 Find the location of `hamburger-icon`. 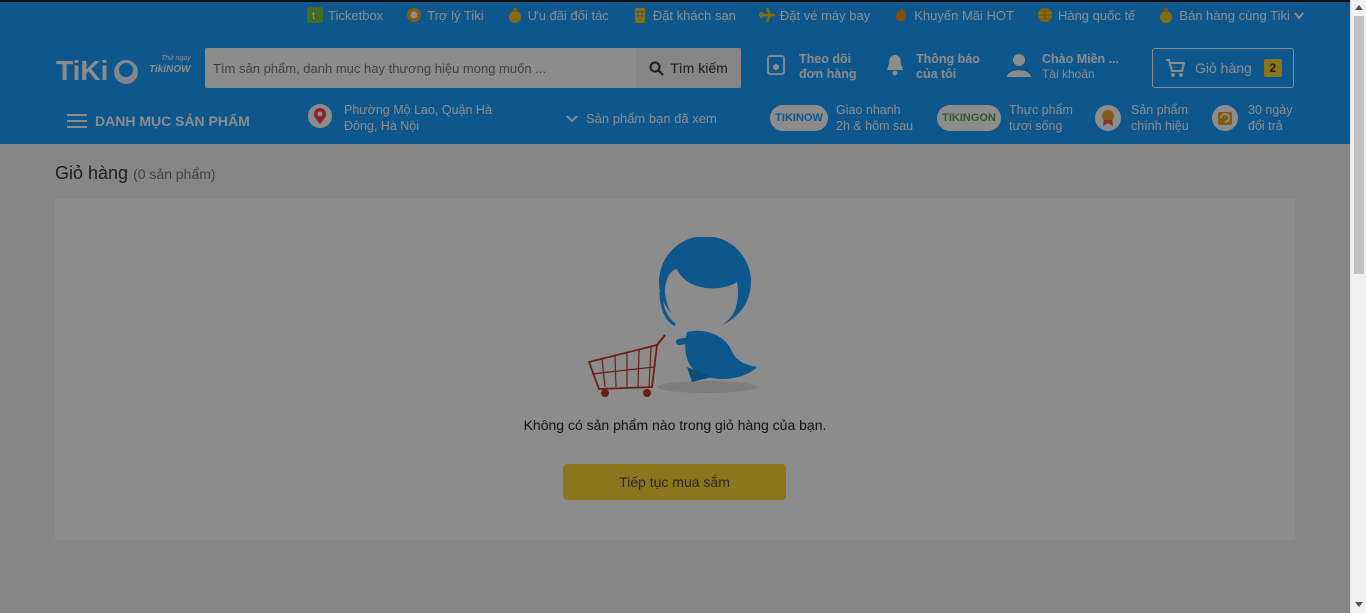

hamburger-icon is located at coordinates (77, 121).